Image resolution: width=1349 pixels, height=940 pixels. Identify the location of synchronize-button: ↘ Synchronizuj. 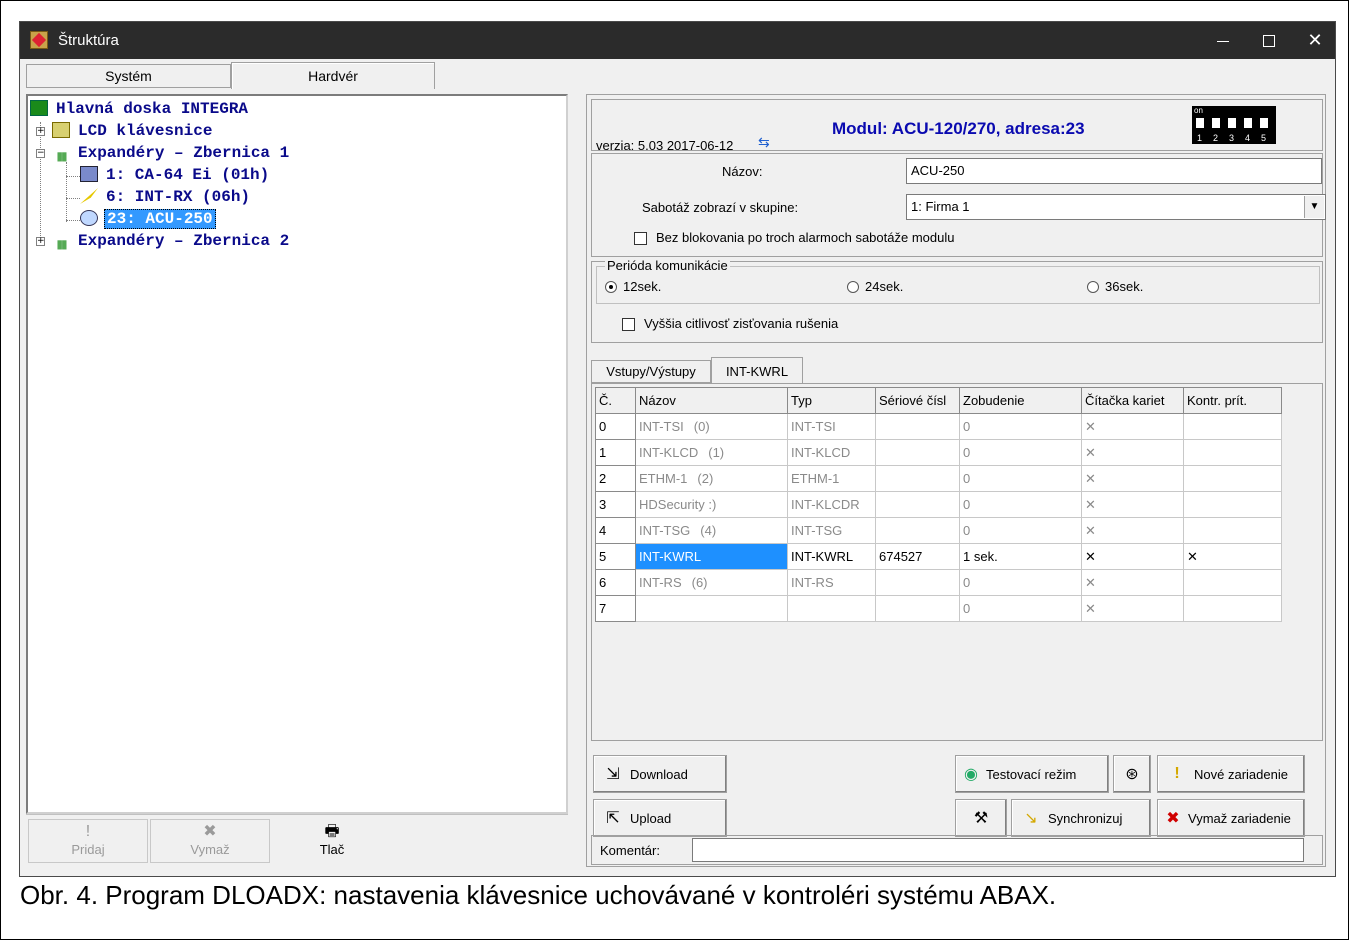
(1081, 818).